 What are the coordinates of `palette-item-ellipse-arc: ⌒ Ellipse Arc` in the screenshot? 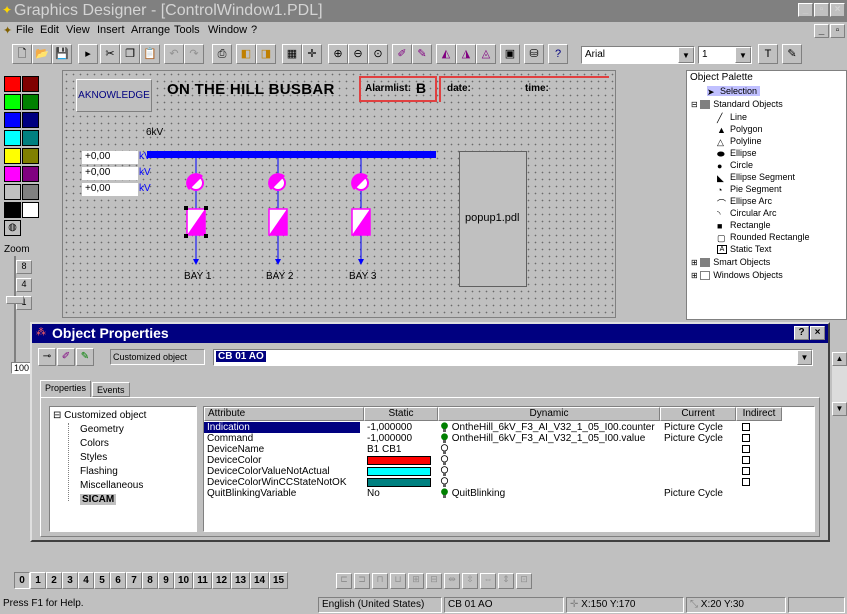 It's located at (744, 202).